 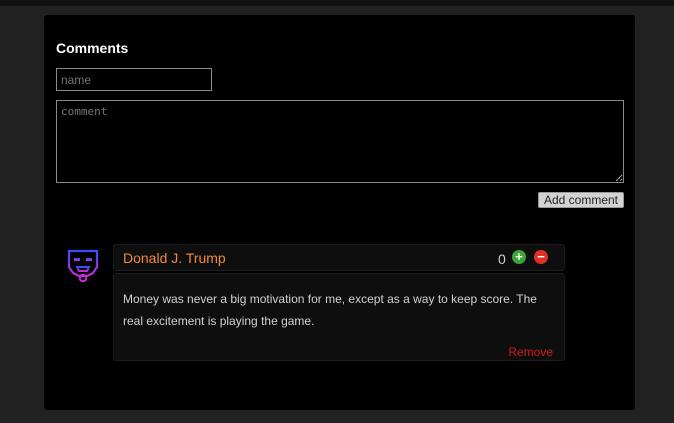 What do you see at coordinates (530, 352) in the screenshot?
I see `remove-comment-link: Remove` at bounding box center [530, 352].